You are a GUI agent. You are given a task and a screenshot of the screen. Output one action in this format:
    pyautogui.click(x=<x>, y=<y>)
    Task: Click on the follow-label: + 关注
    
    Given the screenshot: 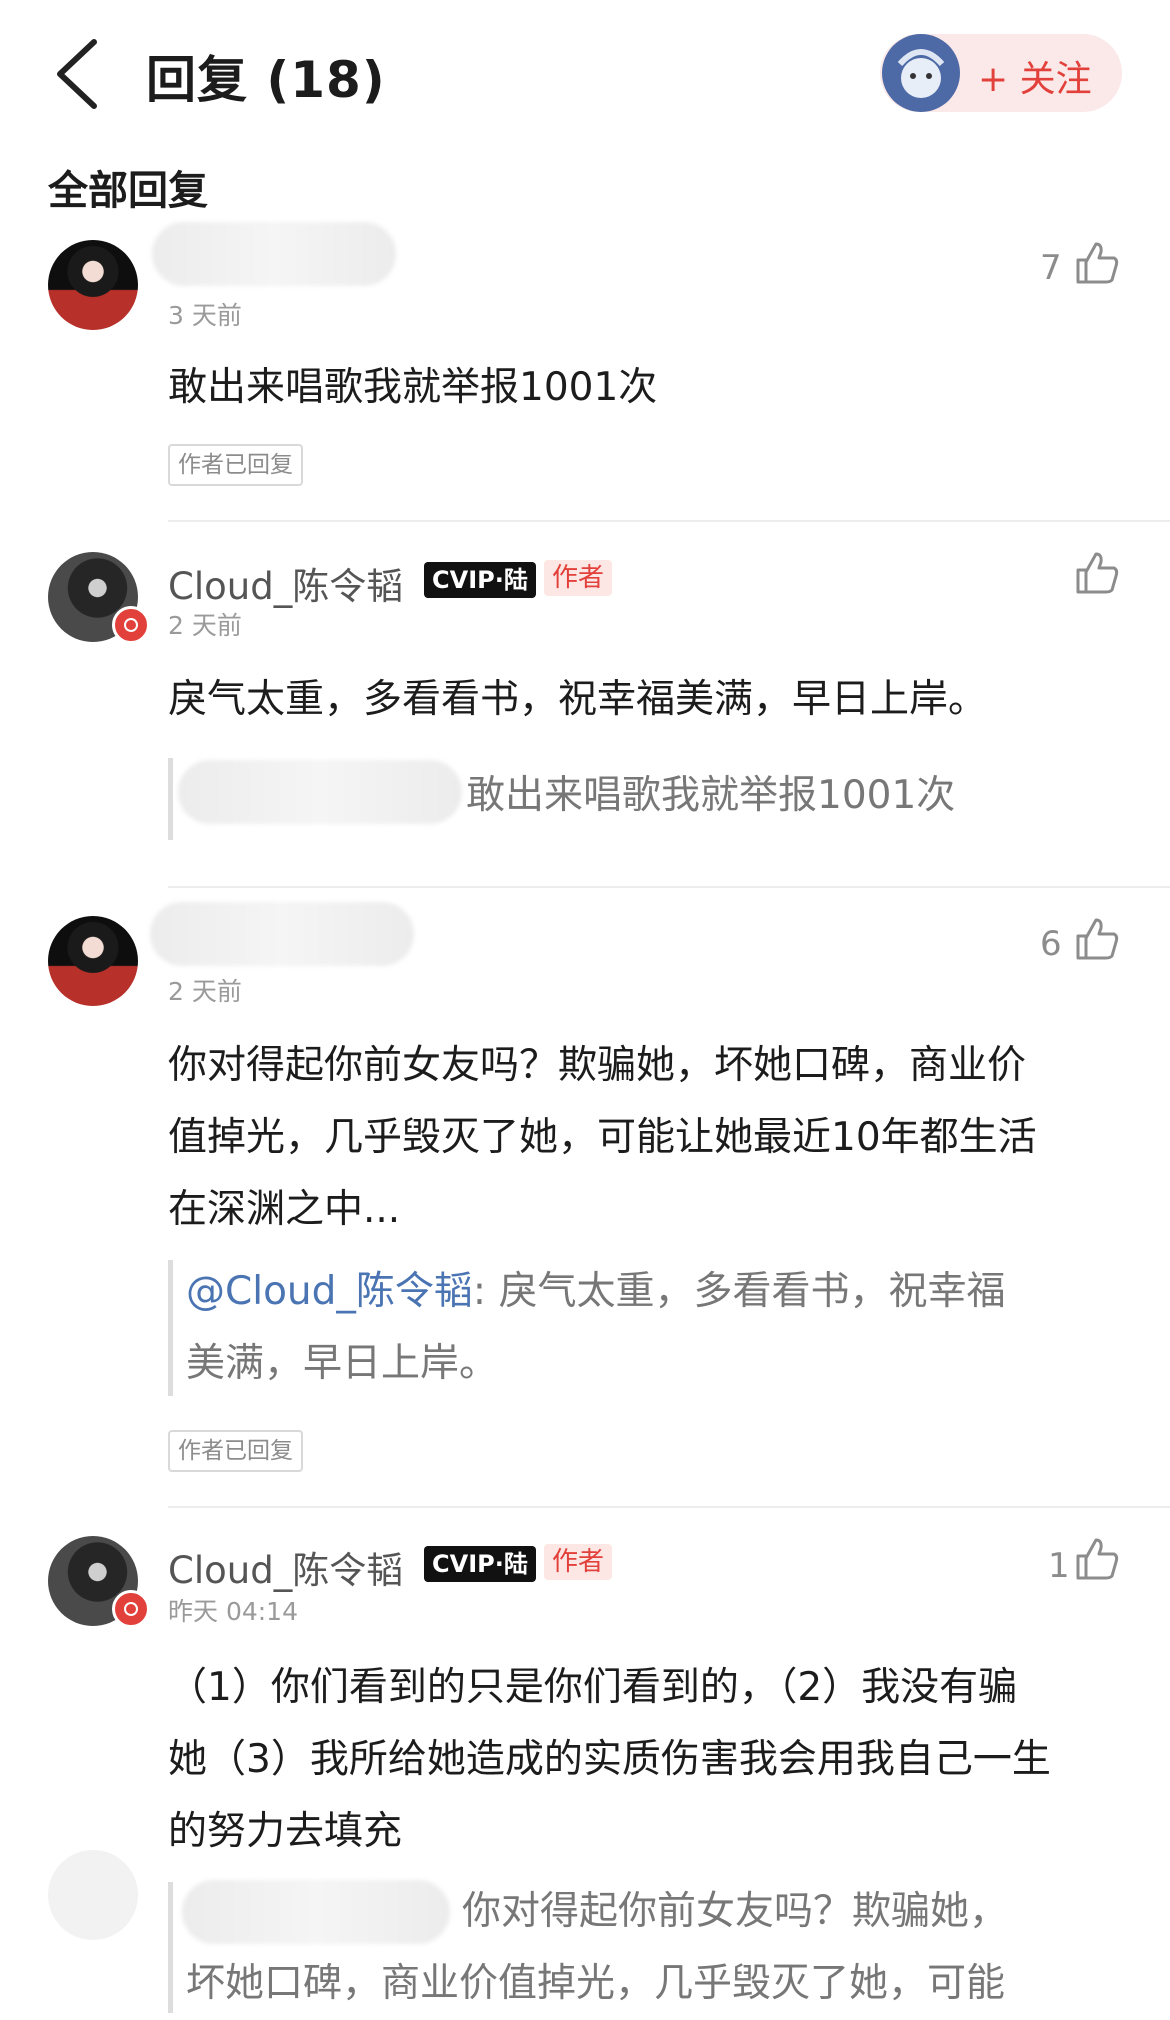 What is the action you would take?
    pyautogui.click(x=1035, y=79)
    